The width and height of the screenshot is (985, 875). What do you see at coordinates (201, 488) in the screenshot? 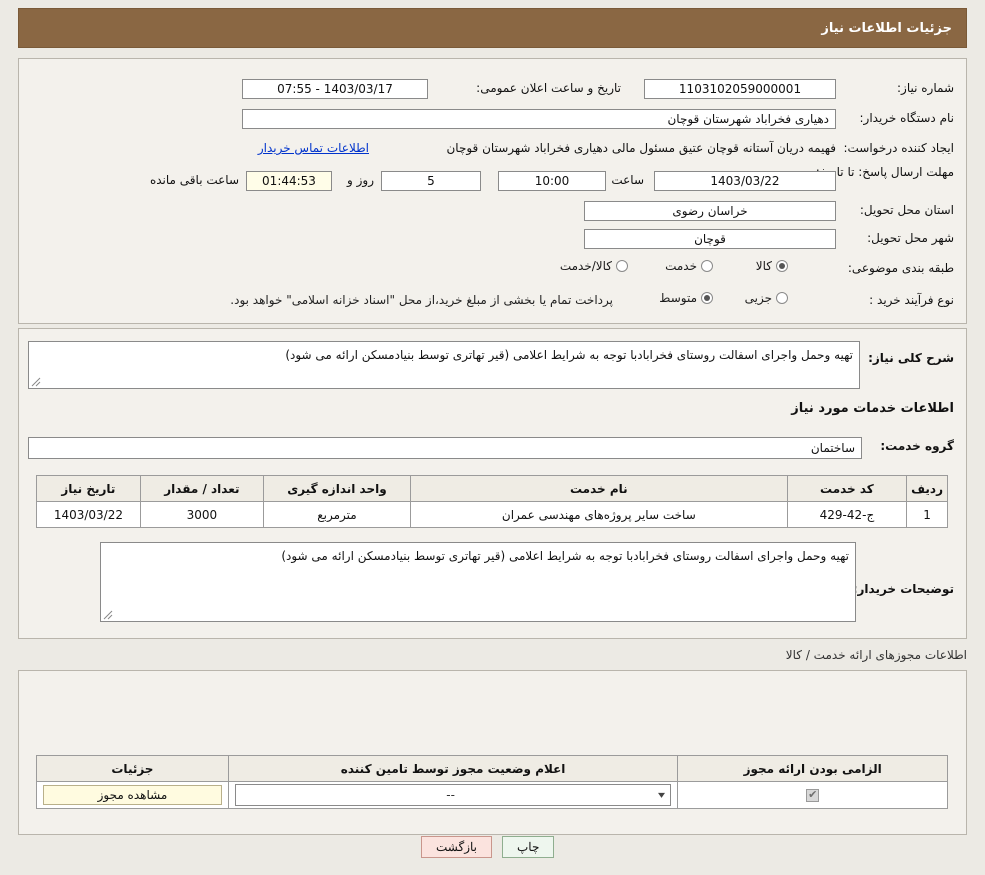
I see `th-qty: تعداد / مقدار` at bounding box center [201, 488].